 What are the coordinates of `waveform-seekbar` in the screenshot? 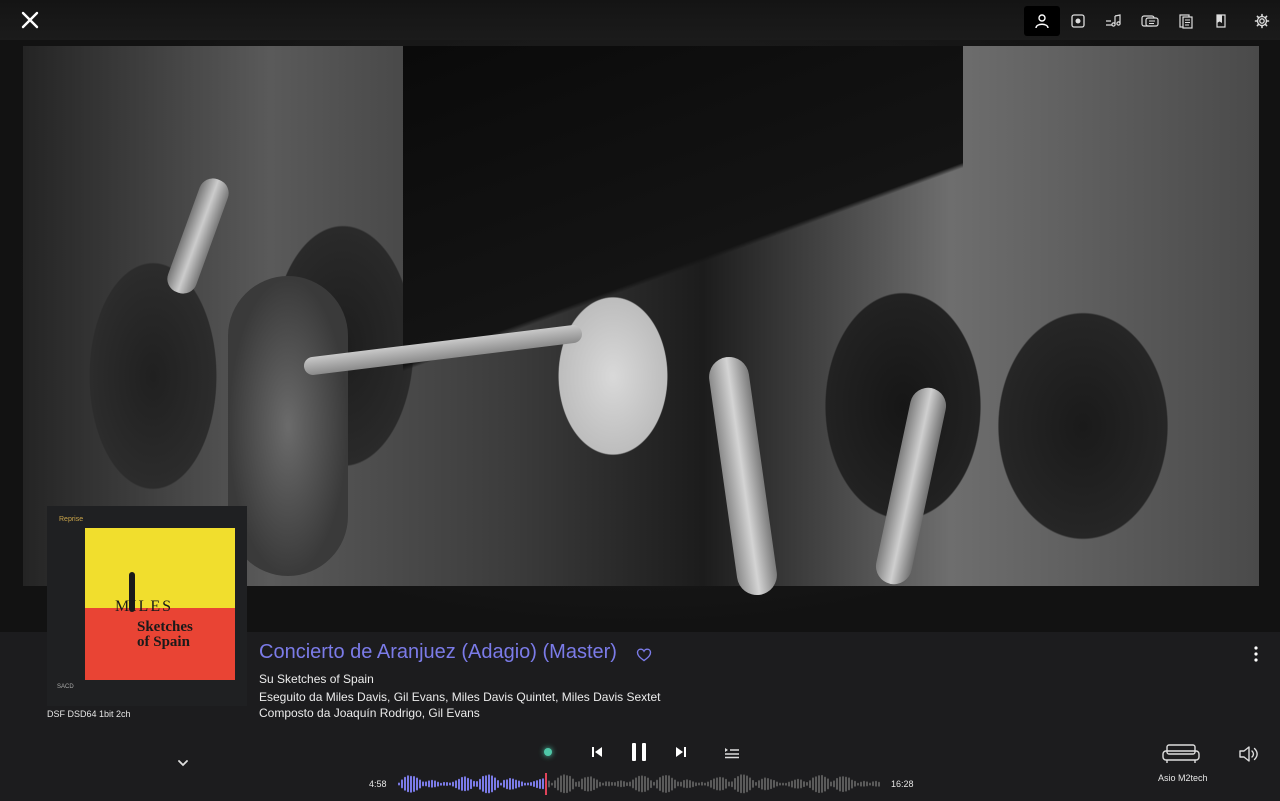 It's located at (640, 784).